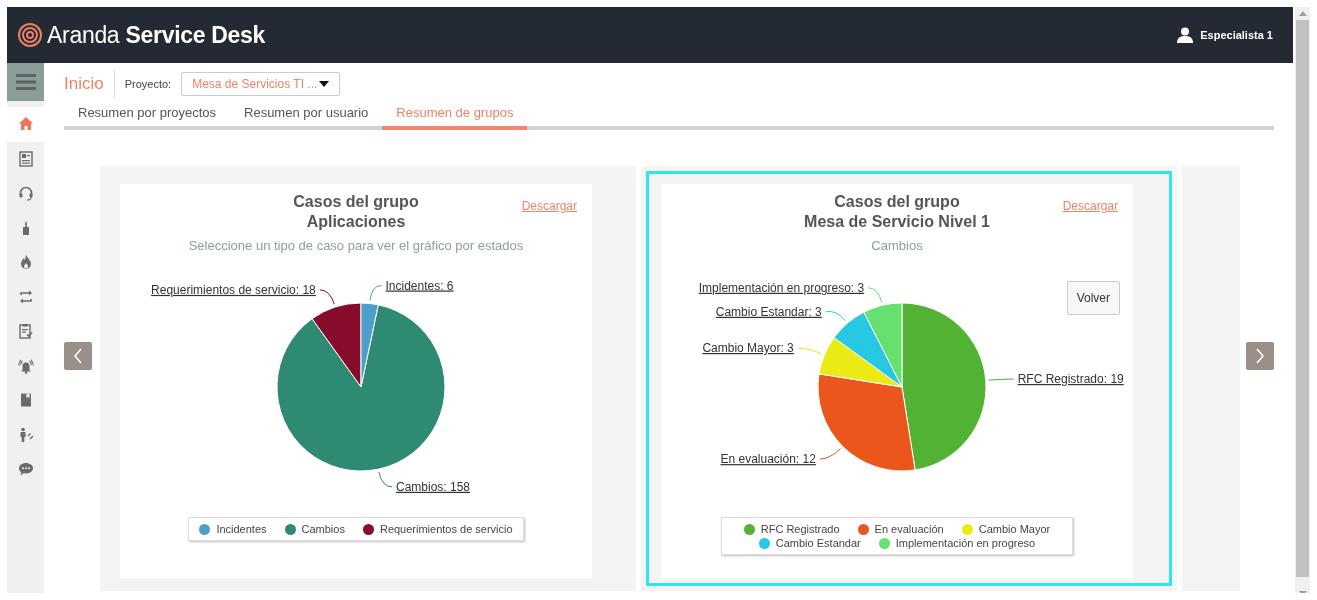 The width and height of the screenshot is (1317, 600). Describe the element at coordinates (84, 84) in the screenshot. I see `page-title: Inicio` at that location.